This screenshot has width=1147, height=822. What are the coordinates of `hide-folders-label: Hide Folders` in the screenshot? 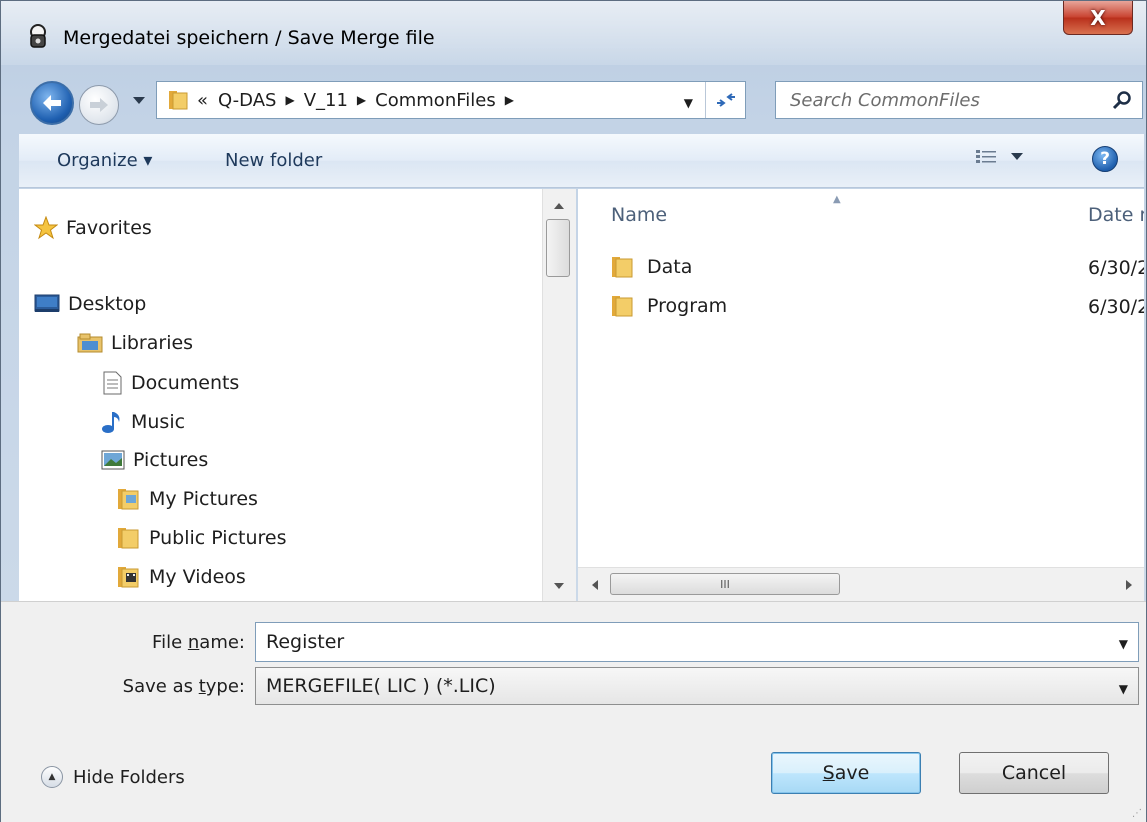 It's located at (129, 777).